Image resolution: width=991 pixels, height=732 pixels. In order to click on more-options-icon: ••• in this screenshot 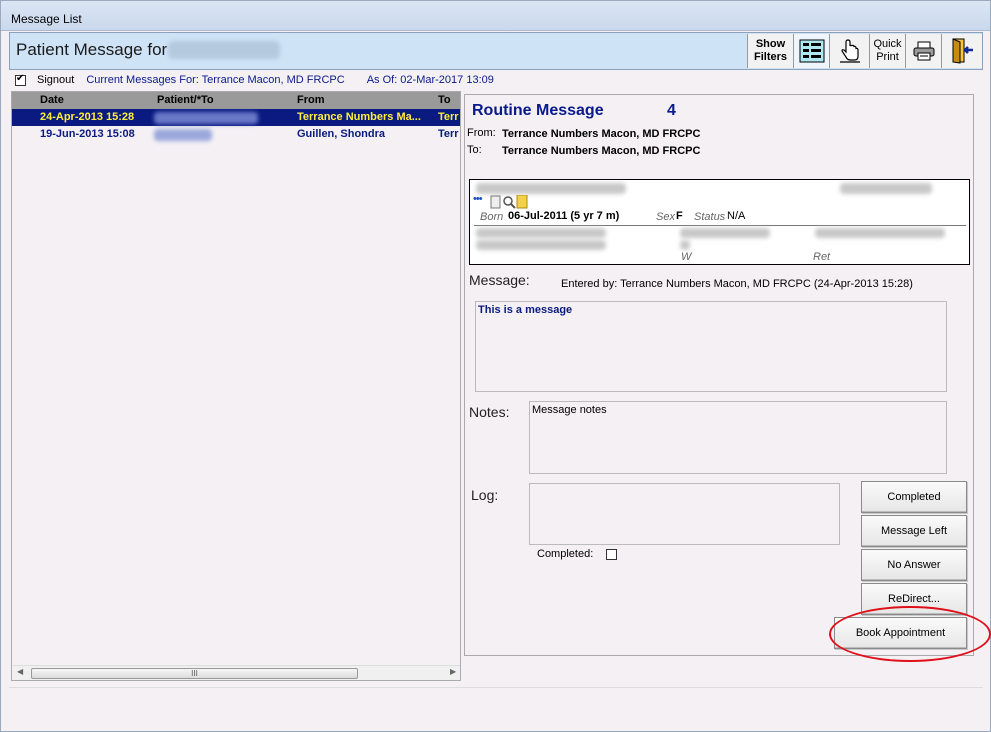, I will do `click(478, 199)`.